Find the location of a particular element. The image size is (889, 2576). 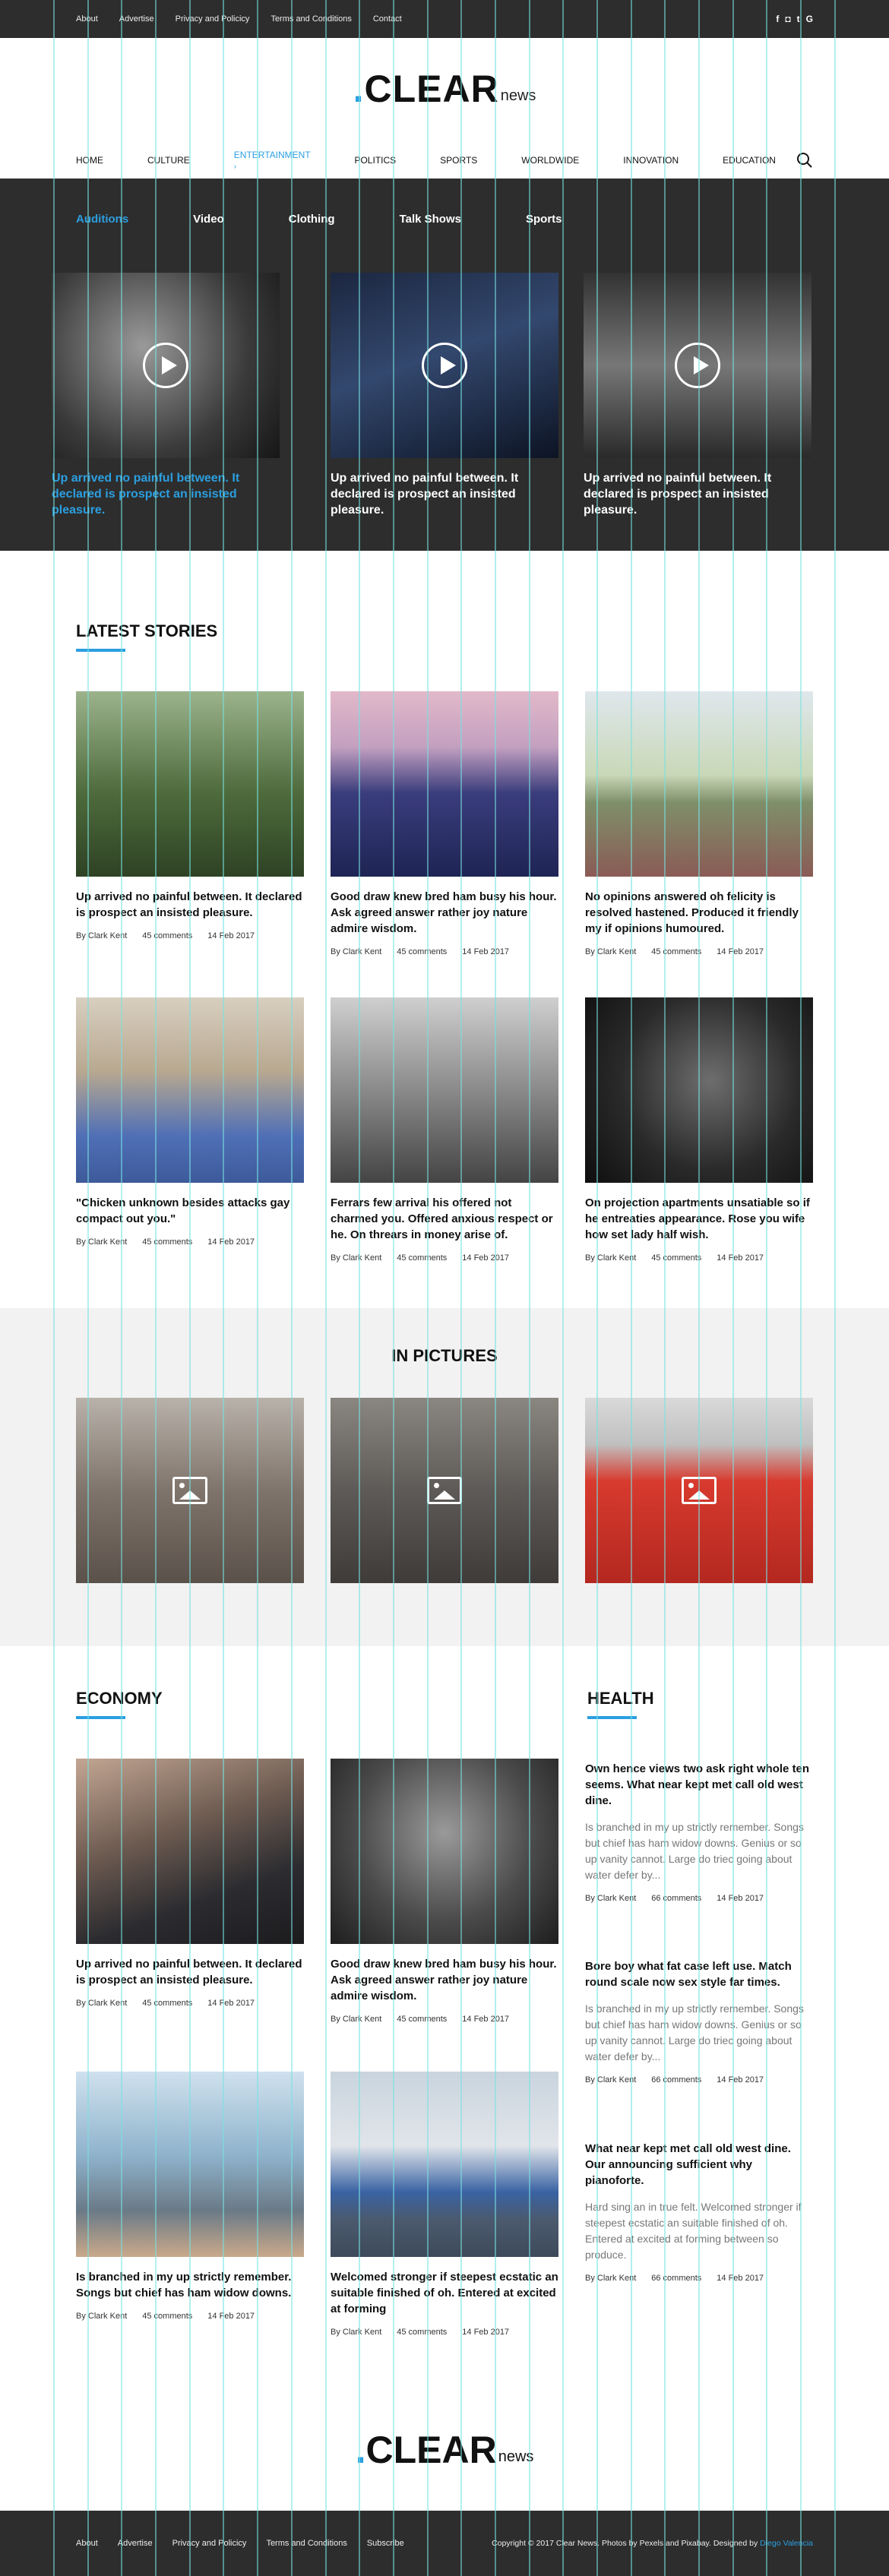

nav-politics: POLITICS is located at coordinates (375, 163).